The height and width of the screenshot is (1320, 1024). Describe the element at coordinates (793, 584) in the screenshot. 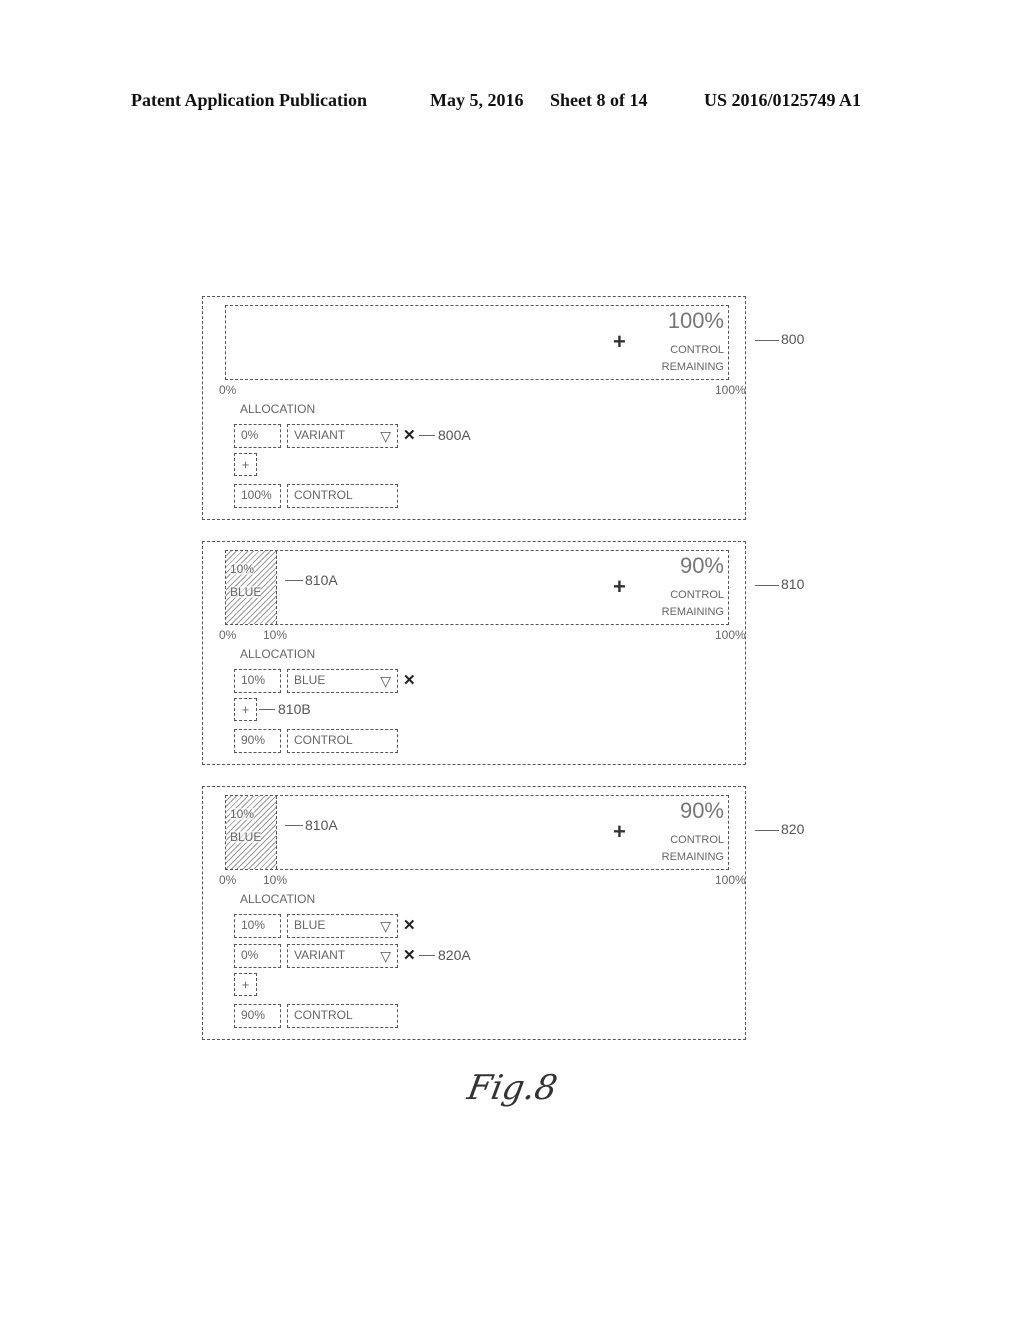

I see `panel-reference-numeral: 810` at that location.